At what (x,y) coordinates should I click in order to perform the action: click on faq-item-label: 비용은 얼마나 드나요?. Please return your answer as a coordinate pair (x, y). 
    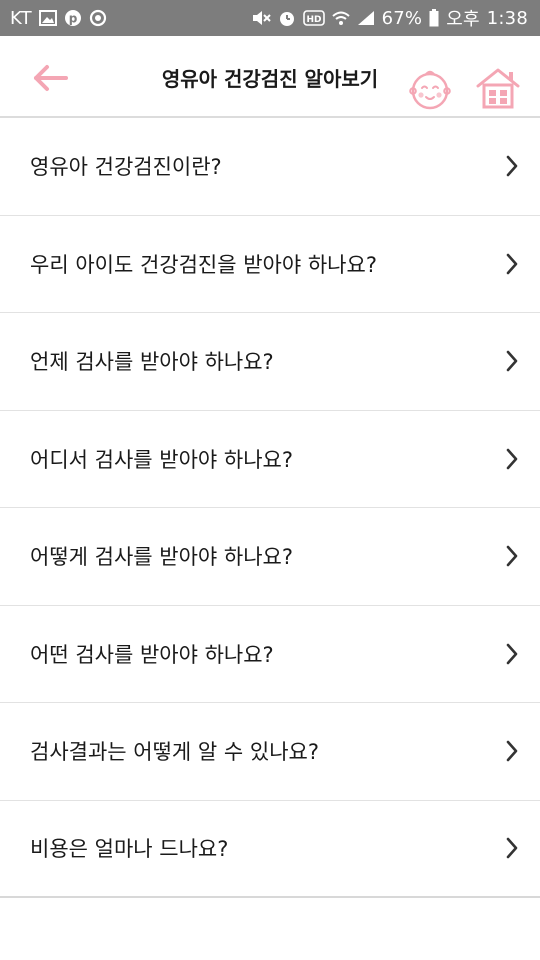
    Looking at the image, I should click on (129, 849).